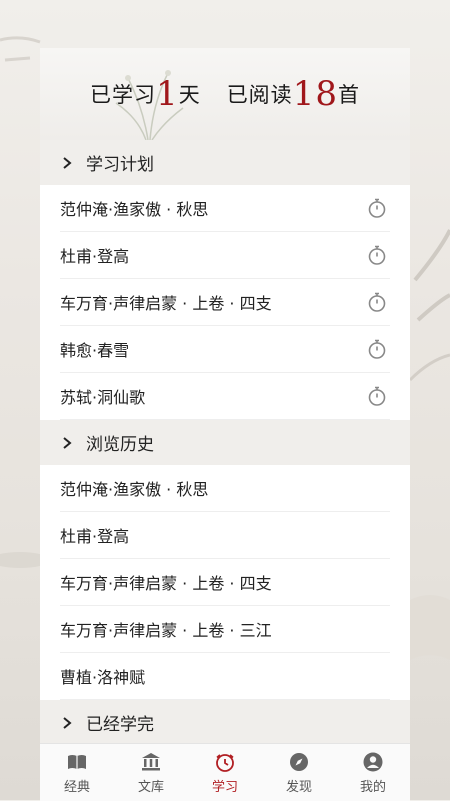 Image resolution: width=450 pixels, height=801 pixels. Describe the element at coordinates (372, 787) in the screenshot. I see `tab-label: 我的` at that location.